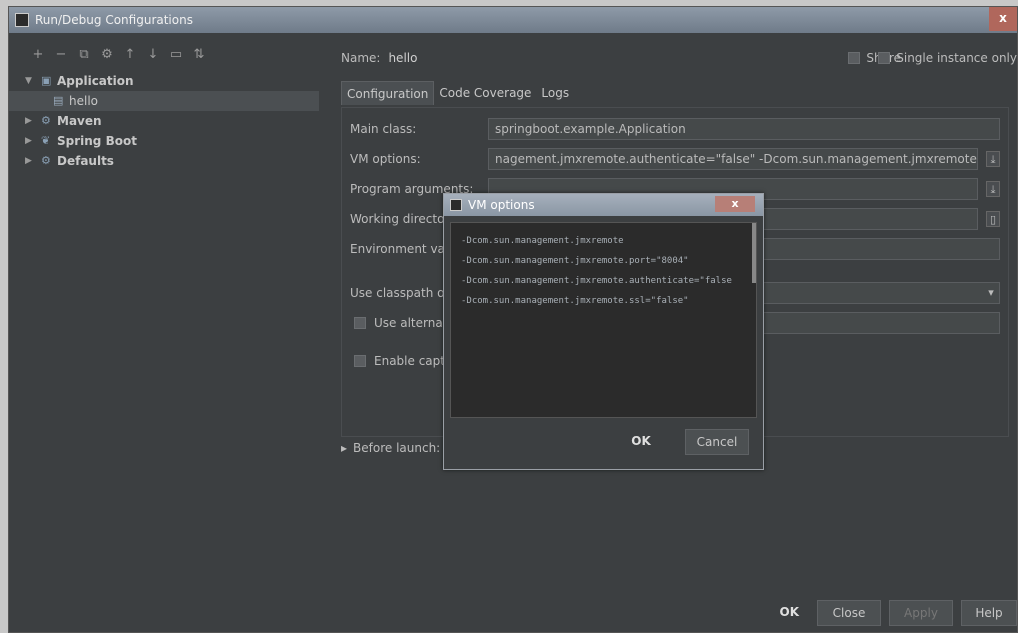  What do you see at coordinates (993, 189) in the screenshot?
I see `expand-program-arguments-icon: ⤓` at bounding box center [993, 189].